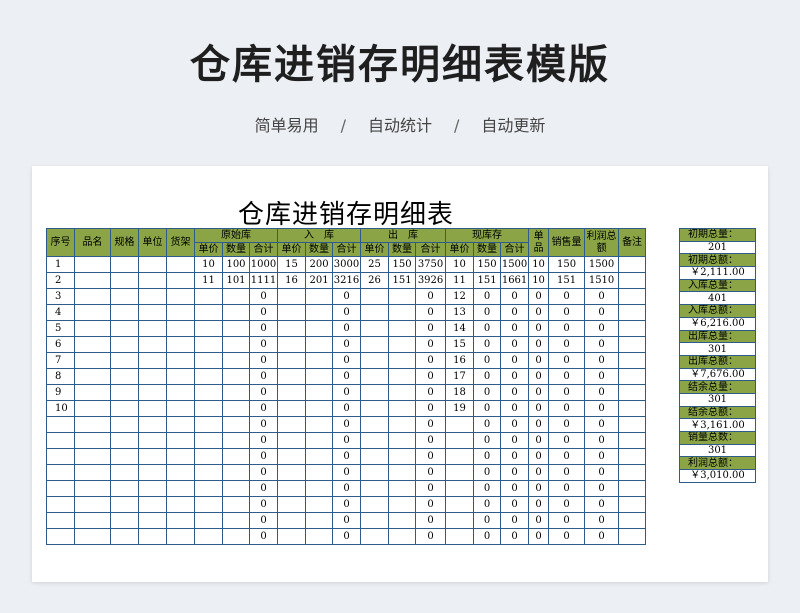  I want to click on table-cell: 1500, so click(602, 264).